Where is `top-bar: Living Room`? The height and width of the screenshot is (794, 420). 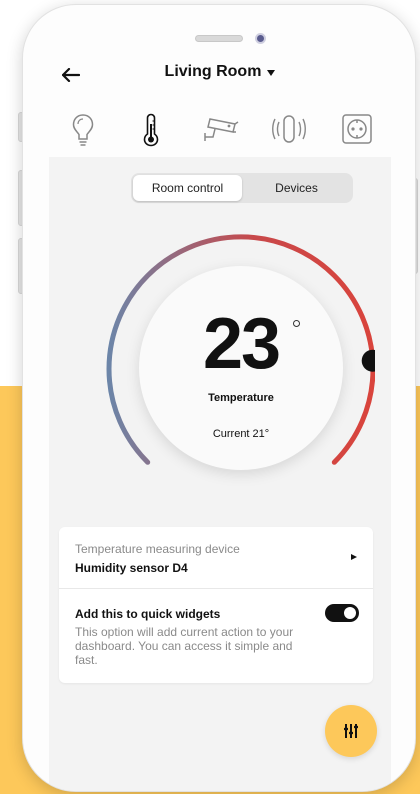 top-bar: Living Room is located at coordinates (219, 75).